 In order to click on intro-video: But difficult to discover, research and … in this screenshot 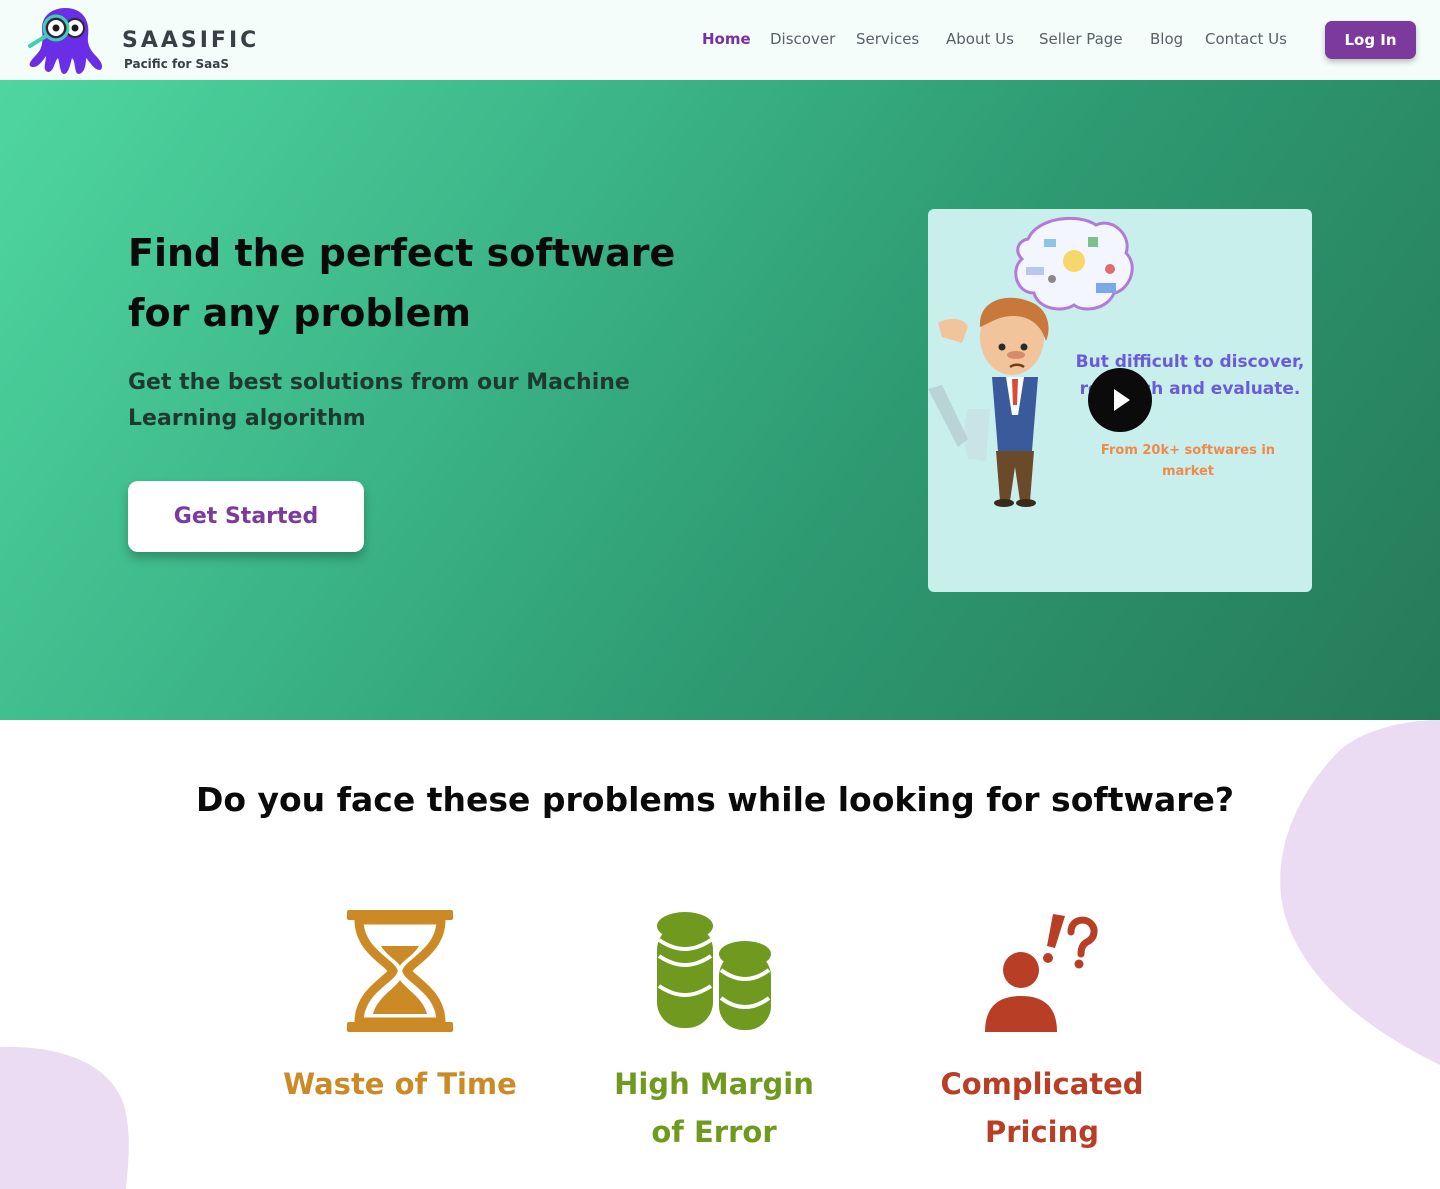, I will do `click(1120, 400)`.